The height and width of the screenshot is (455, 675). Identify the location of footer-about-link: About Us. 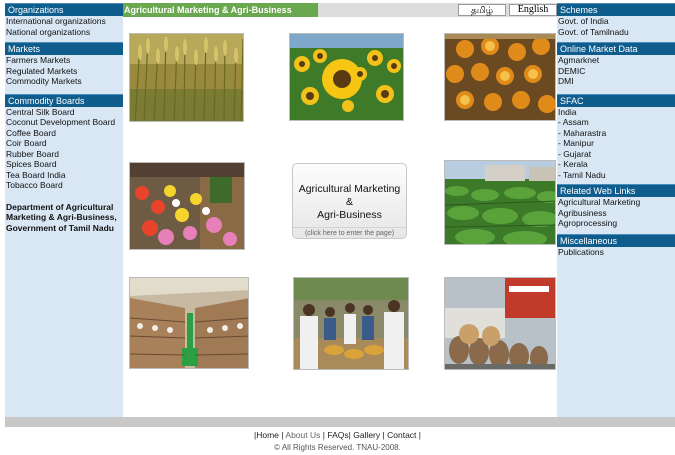
(302, 435).